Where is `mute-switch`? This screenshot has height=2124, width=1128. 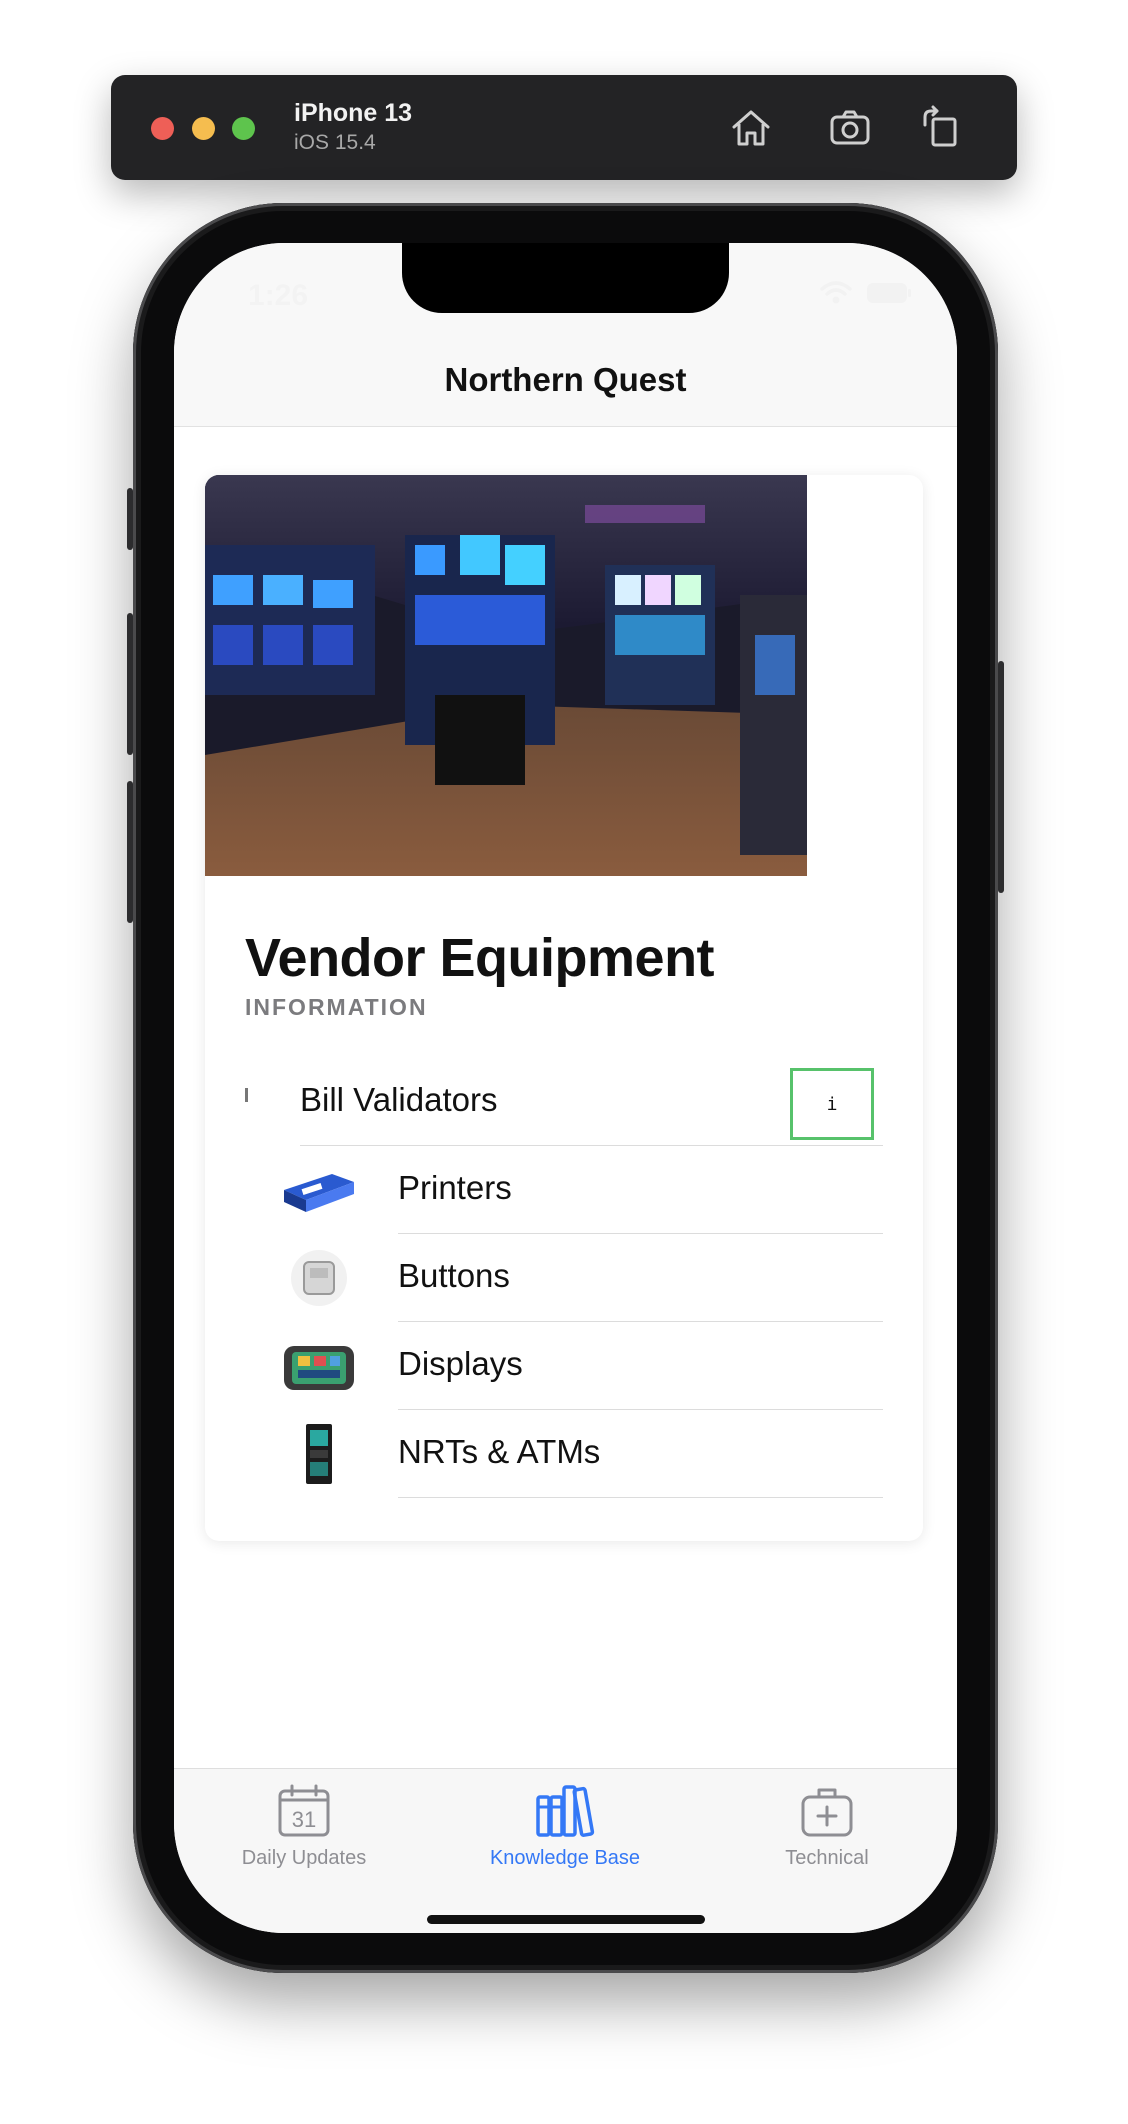 mute-switch is located at coordinates (130, 519).